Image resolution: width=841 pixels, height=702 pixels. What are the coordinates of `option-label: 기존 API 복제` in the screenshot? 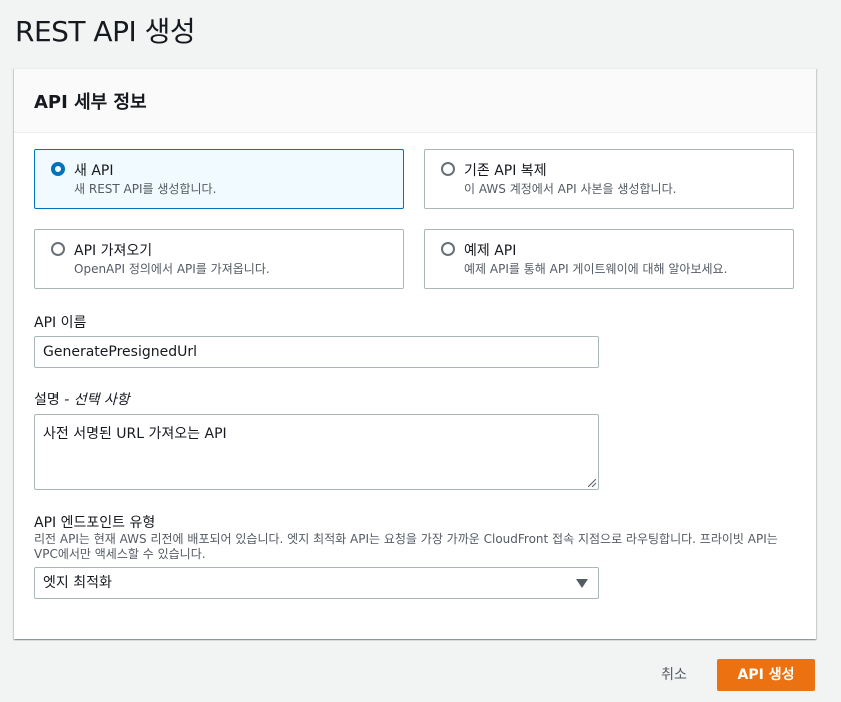 It's located at (505, 171).